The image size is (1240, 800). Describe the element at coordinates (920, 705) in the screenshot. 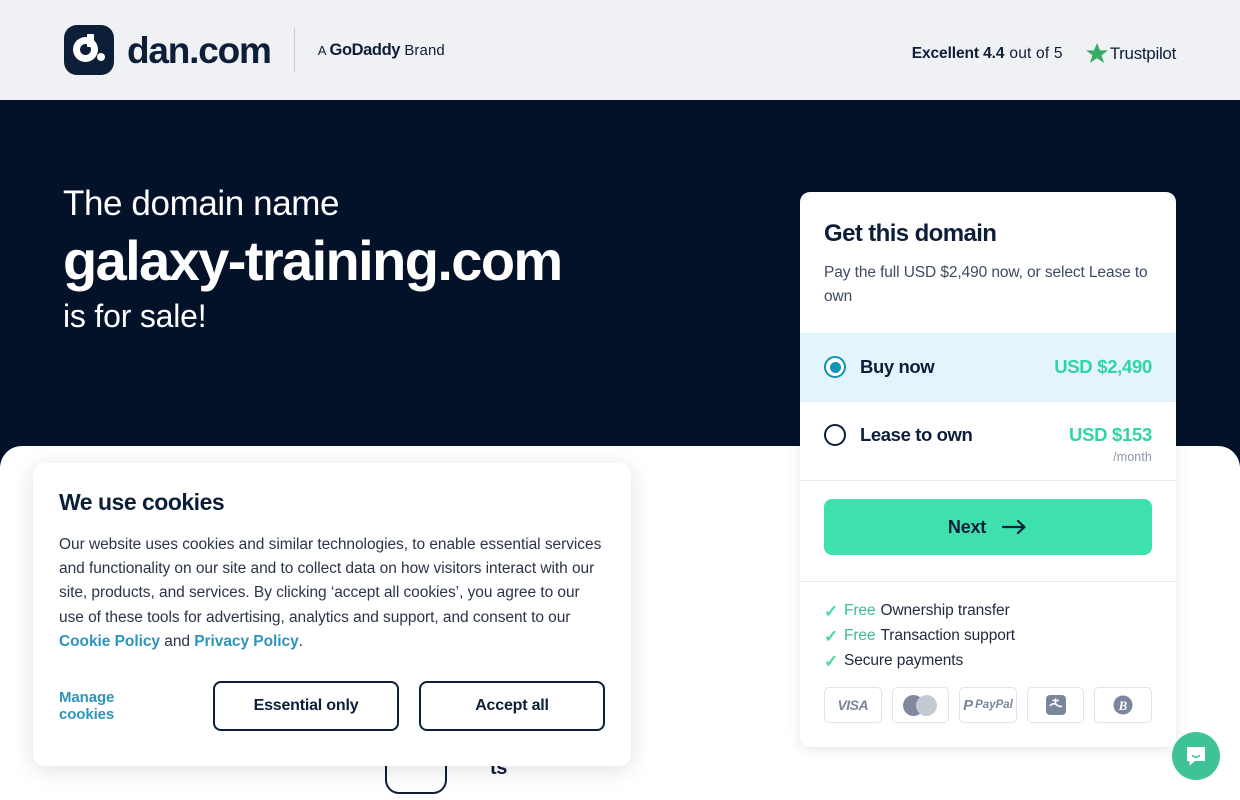

I see `mastercard-icon` at that location.